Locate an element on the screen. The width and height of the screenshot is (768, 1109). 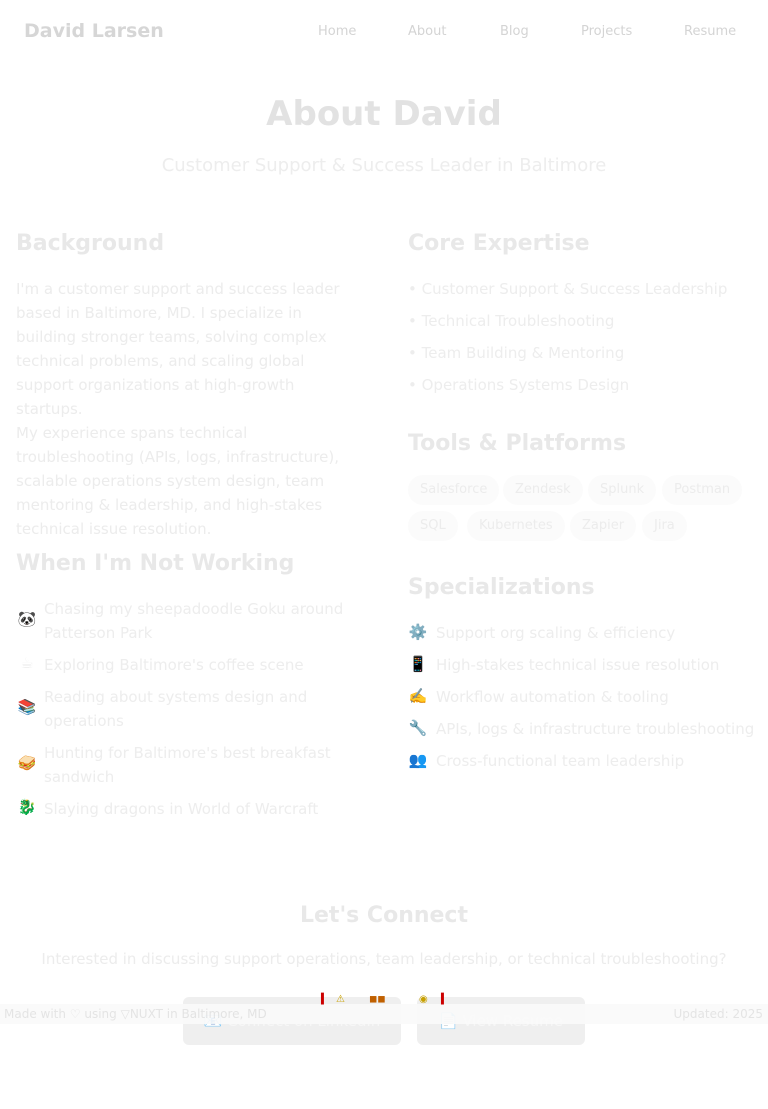
hobby-item: Exploring Baltimore's coffee scene is located at coordinates (174, 665).